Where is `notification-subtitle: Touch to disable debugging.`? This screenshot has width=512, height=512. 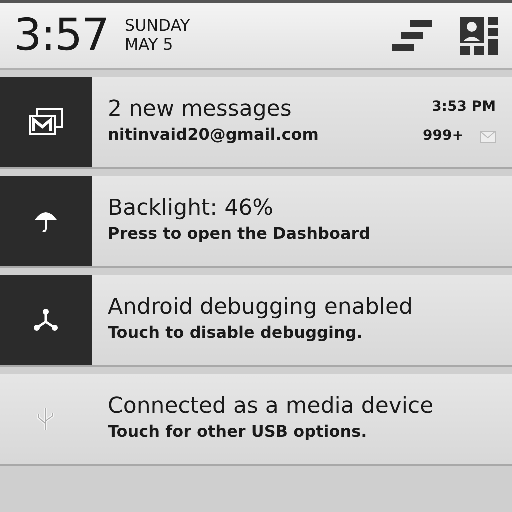 notification-subtitle: Touch to disable debugging. is located at coordinates (236, 333).